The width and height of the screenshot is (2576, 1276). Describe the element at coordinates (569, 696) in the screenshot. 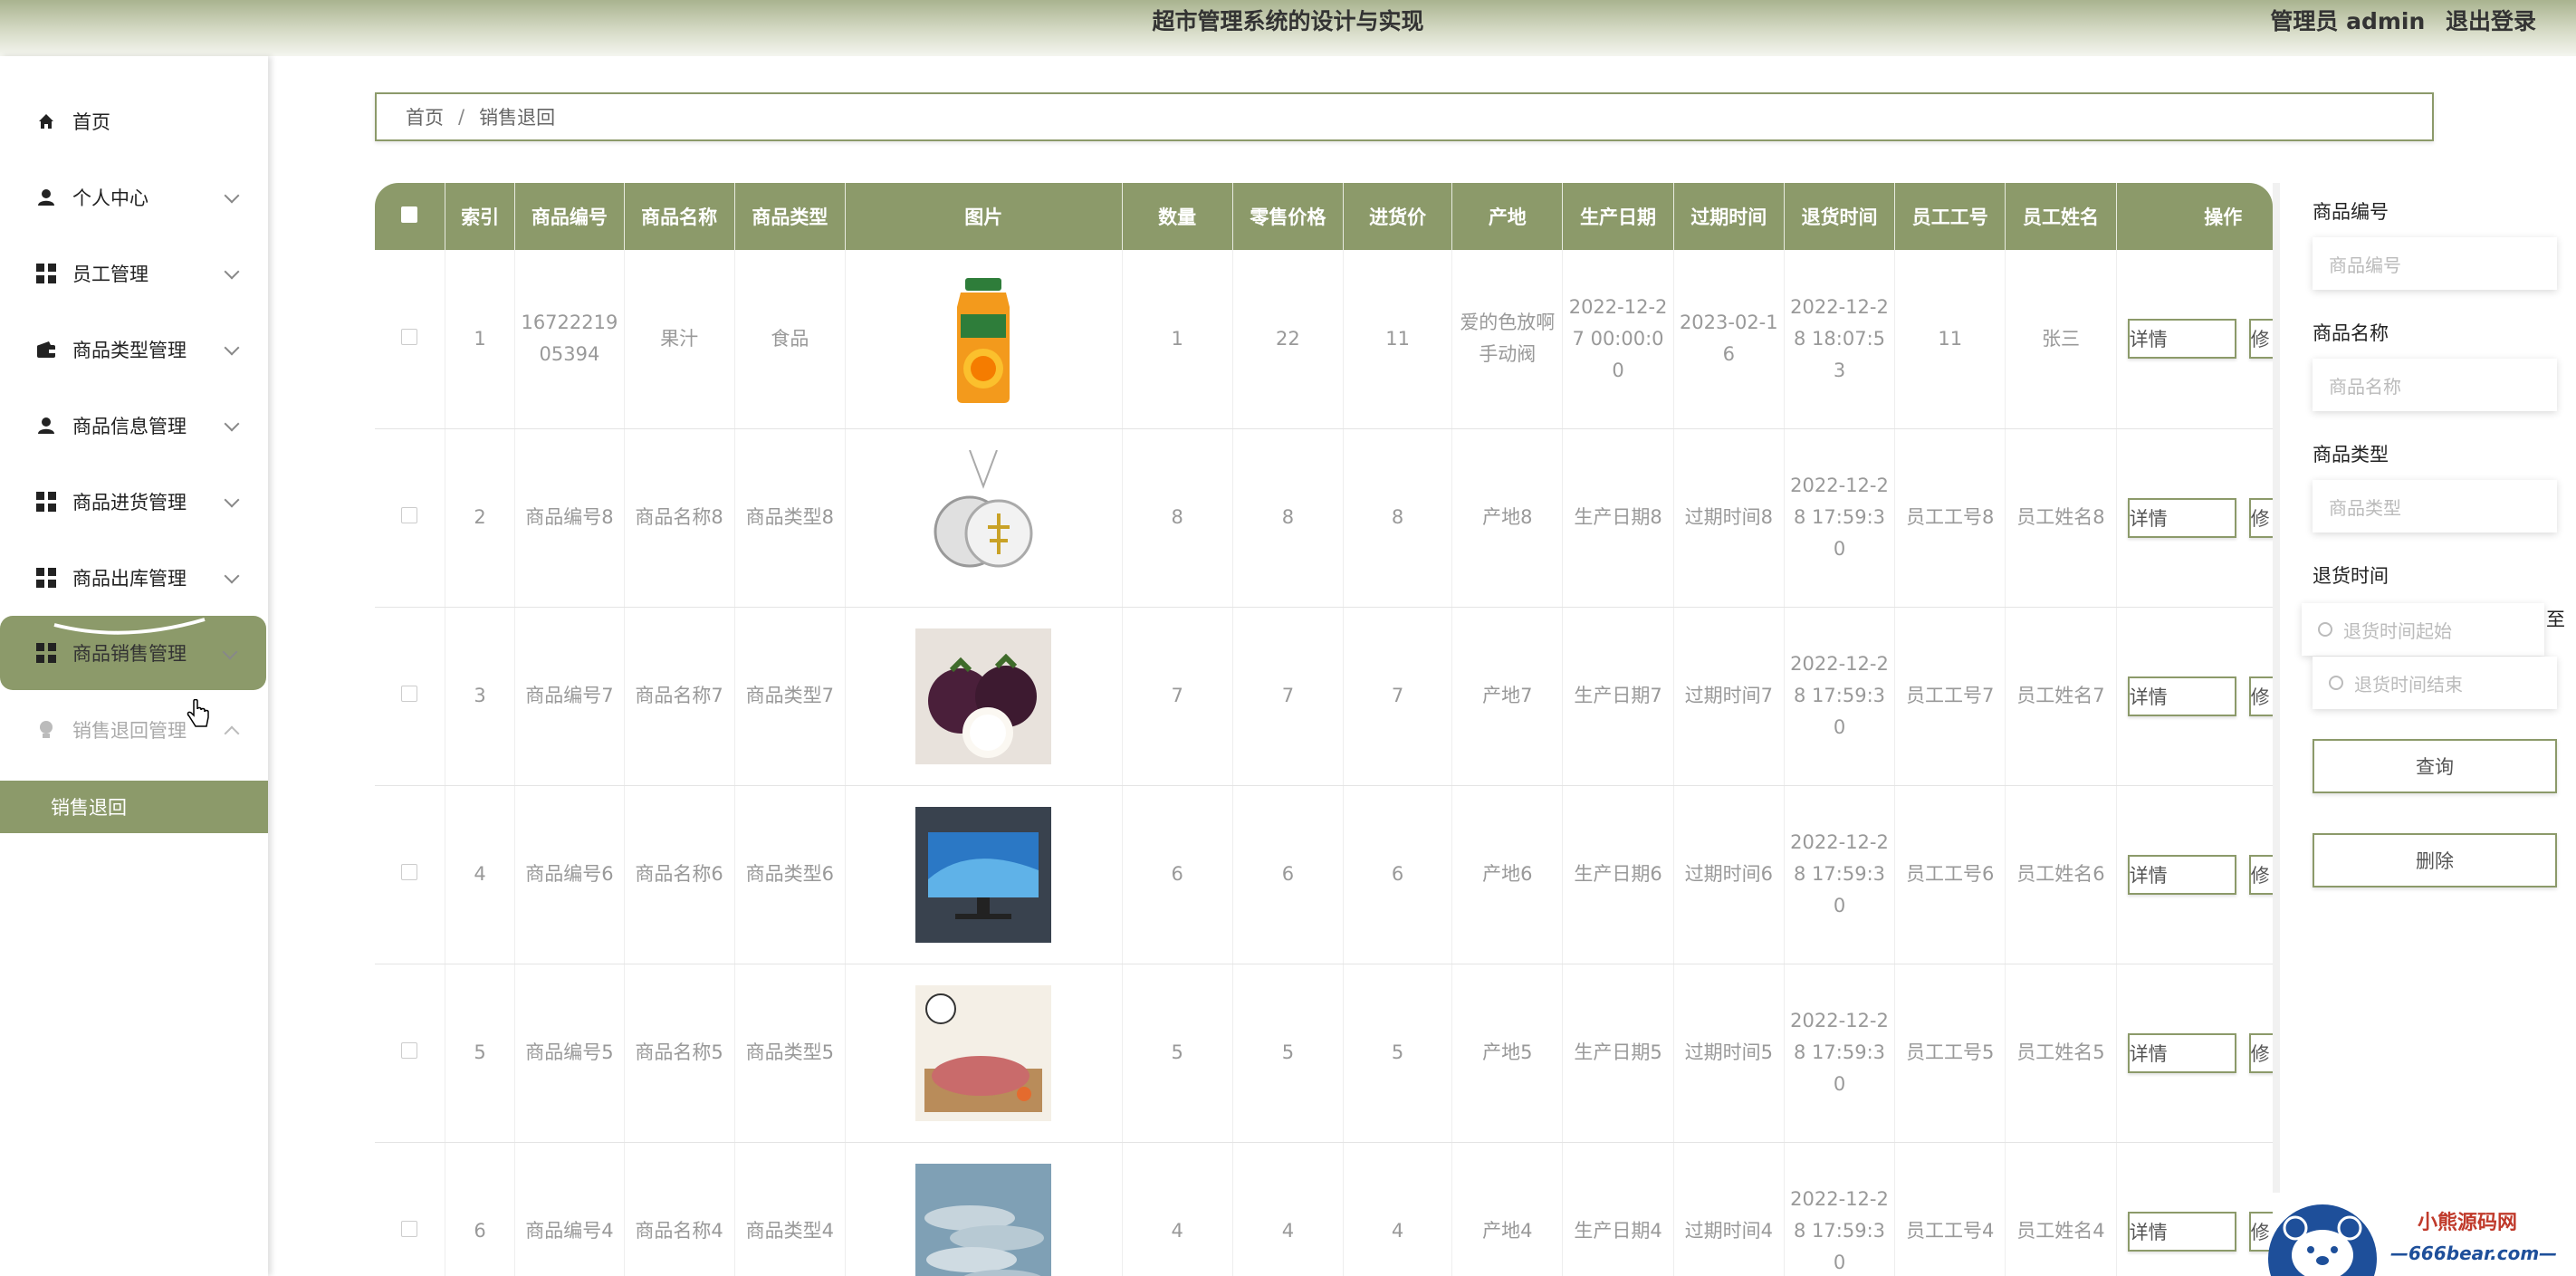

I see `code-cell: 商品编号7` at that location.